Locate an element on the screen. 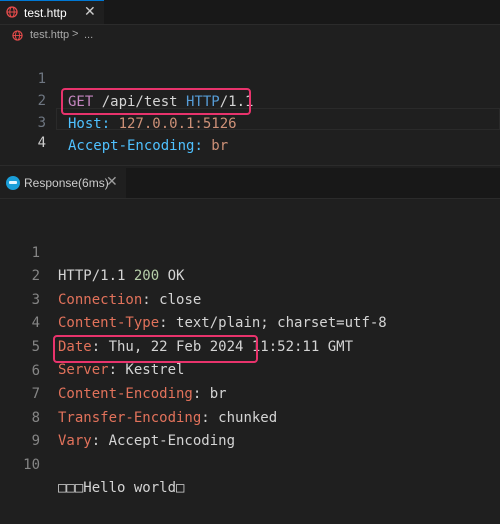 This screenshot has height=524, width=500. response-tab-bar: Response(6ms) ✕ is located at coordinates (250, 183).